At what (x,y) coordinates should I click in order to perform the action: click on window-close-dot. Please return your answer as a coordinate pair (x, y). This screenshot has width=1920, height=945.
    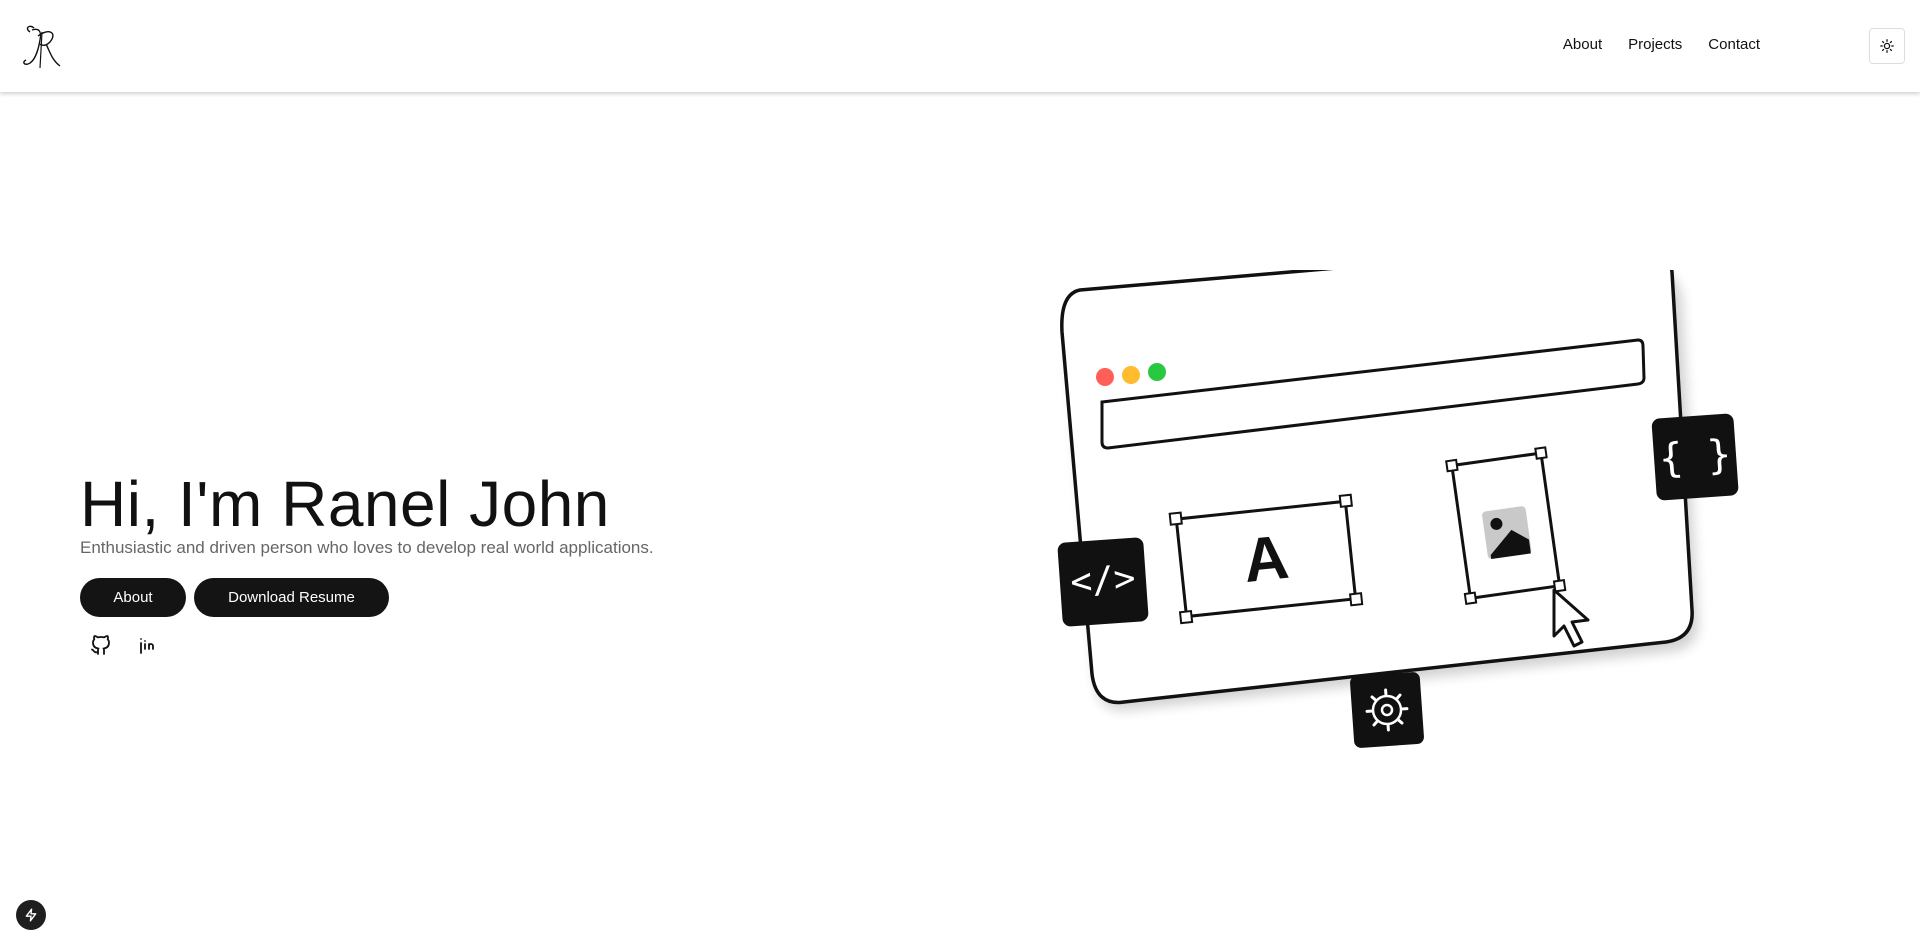
    Looking at the image, I should click on (1105, 377).